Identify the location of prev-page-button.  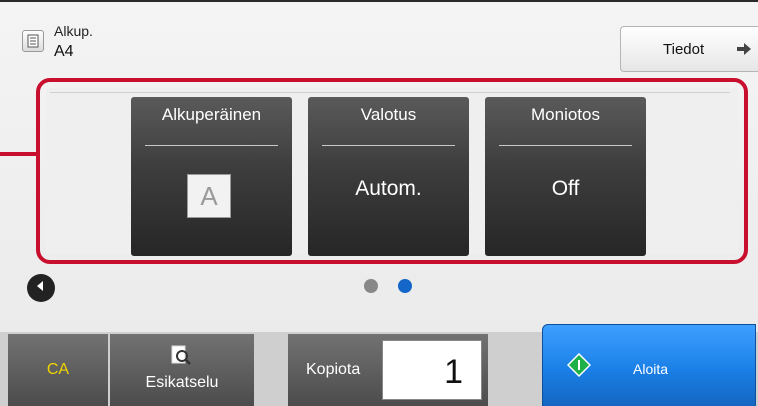
(41, 288).